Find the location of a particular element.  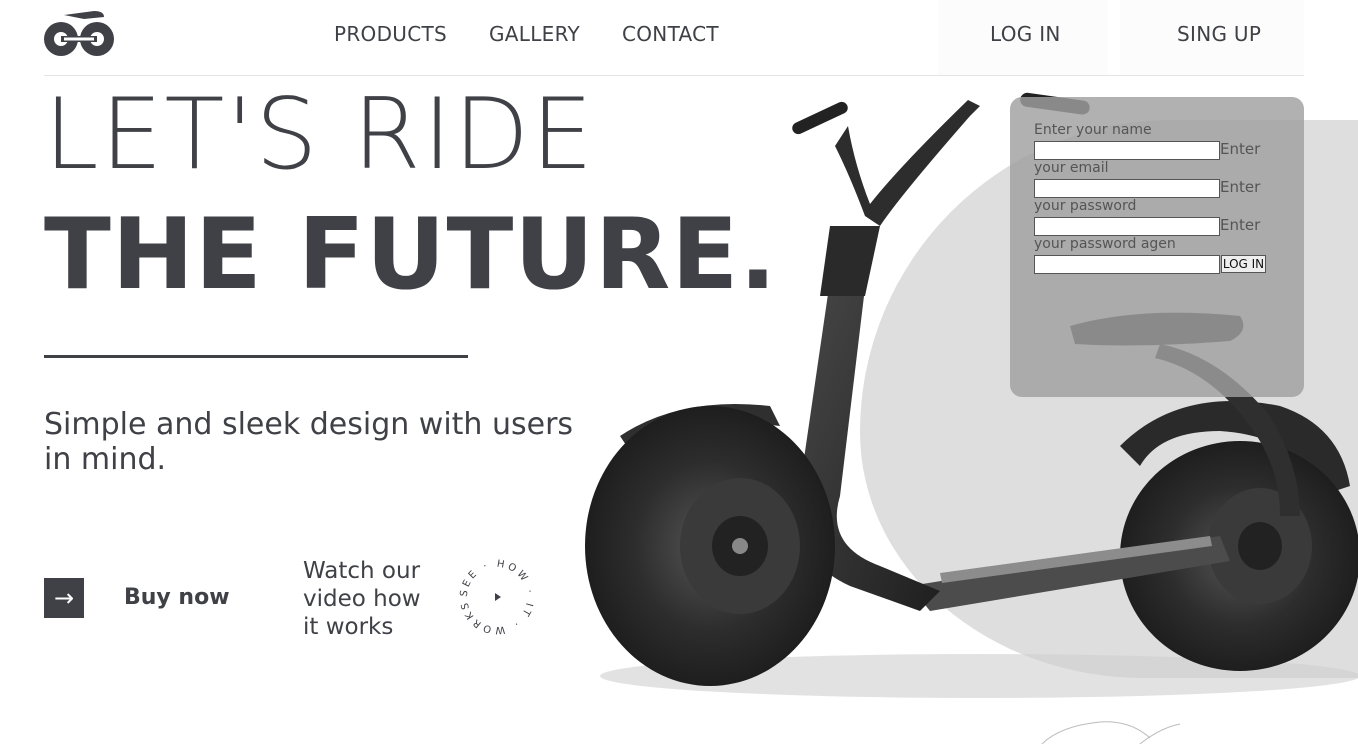

logo-handlebar is located at coordinates (84, 15).